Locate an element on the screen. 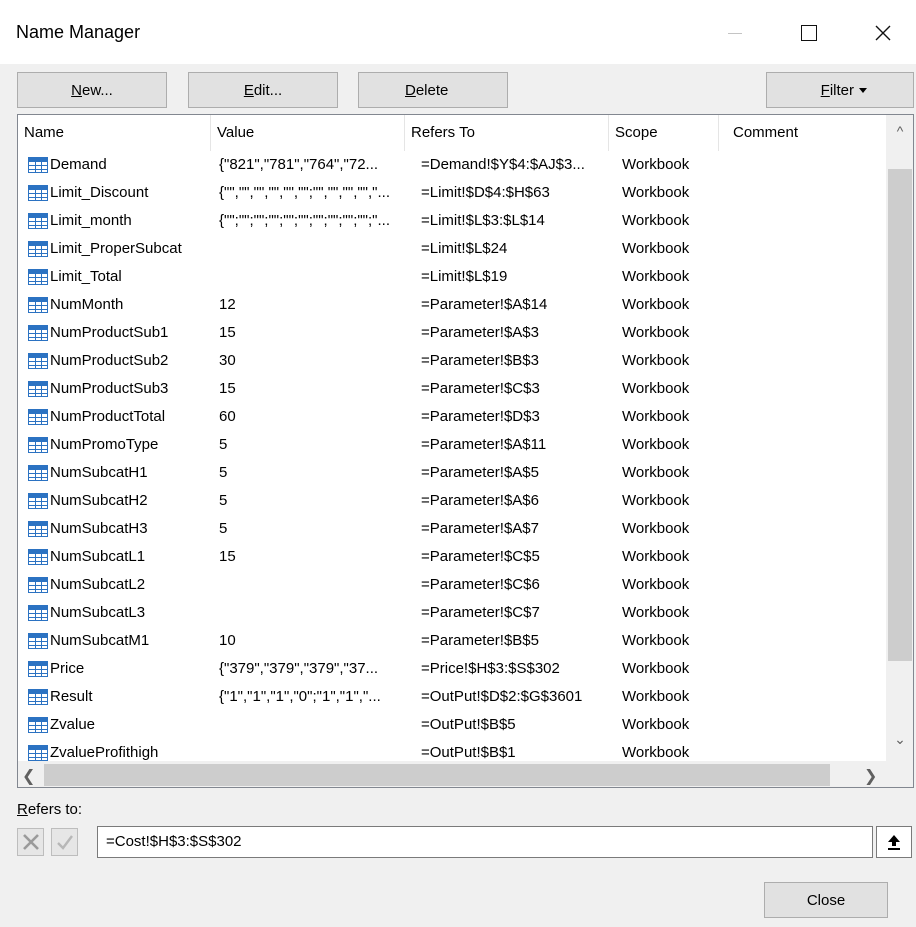 Image resolution: width=916 pixels, height=927 pixels. column-header-refers-to: Refers To is located at coordinates (507, 133).